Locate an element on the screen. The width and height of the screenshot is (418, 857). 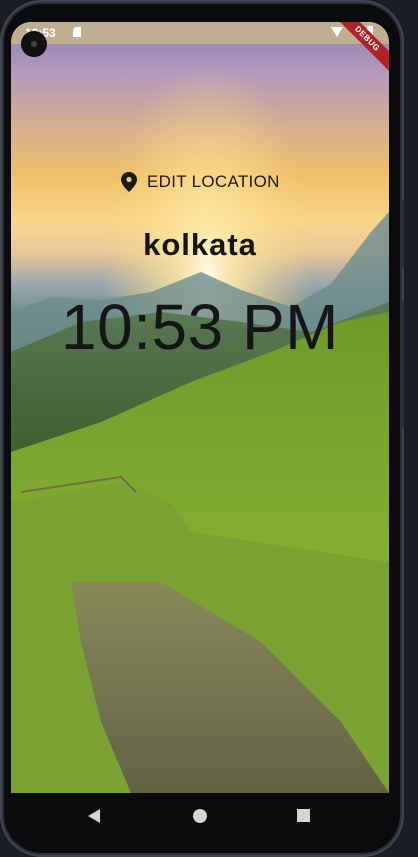
system-navigation-bar is located at coordinates (200, 816).